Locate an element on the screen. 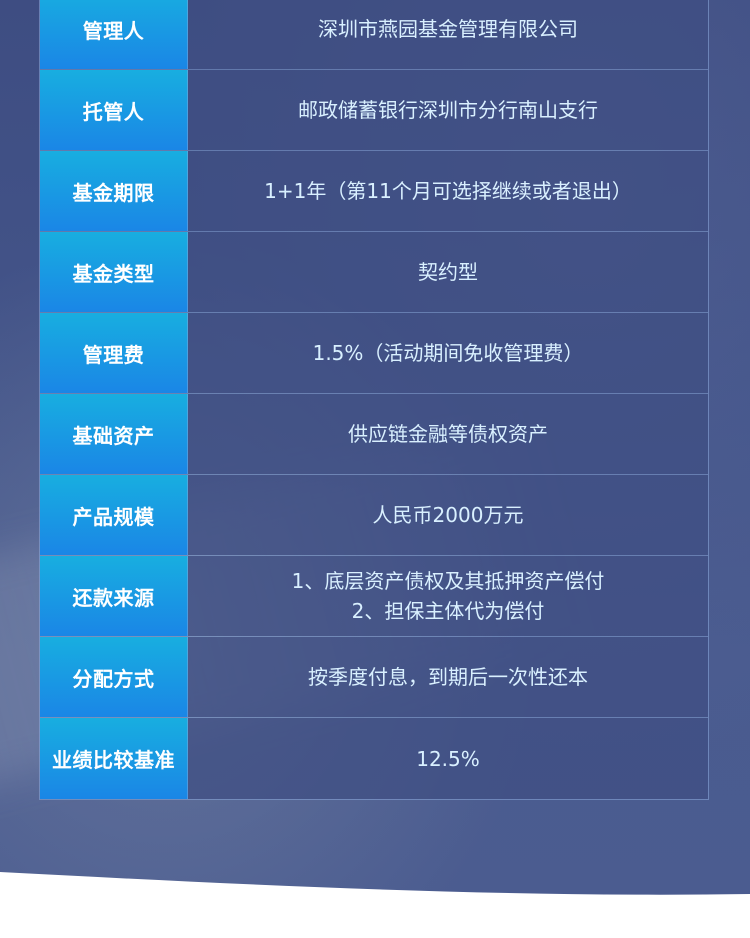  row-value-line: 1.5%（活动期间免收管理费） is located at coordinates (448, 353).